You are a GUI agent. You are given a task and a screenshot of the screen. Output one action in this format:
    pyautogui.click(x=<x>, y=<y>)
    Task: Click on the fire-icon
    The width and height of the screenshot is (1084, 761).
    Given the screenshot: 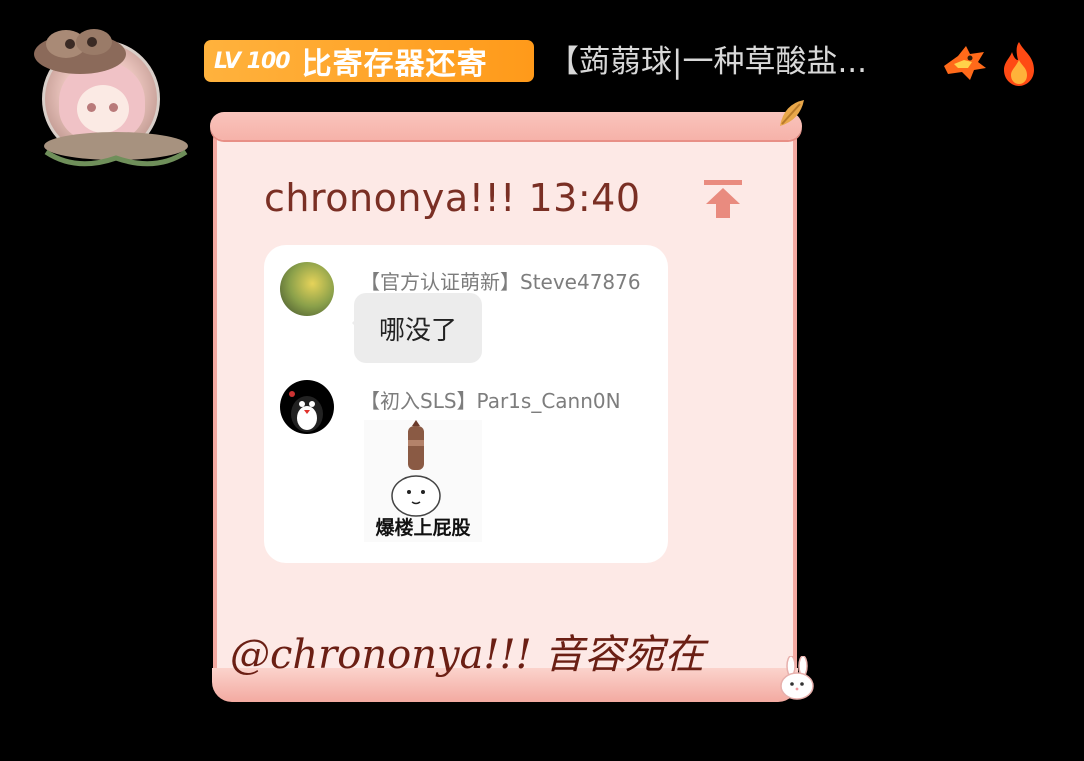 What is the action you would take?
    pyautogui.click(x=1019, y=64)
    